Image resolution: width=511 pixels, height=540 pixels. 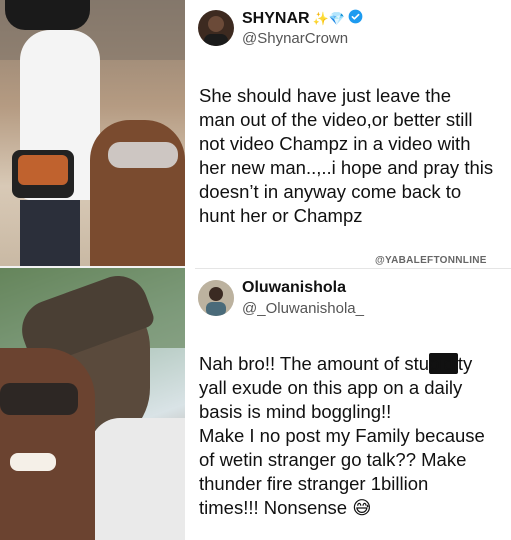 I want to click on tweet-separator, so click(x=353, y=268).